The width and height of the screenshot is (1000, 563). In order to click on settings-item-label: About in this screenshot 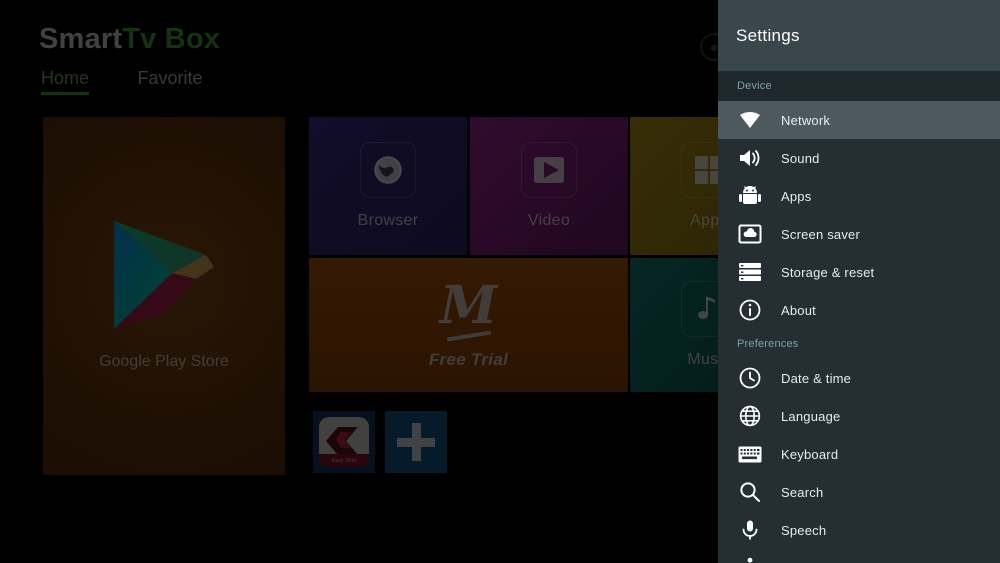, I will do `click(798, 310)`.